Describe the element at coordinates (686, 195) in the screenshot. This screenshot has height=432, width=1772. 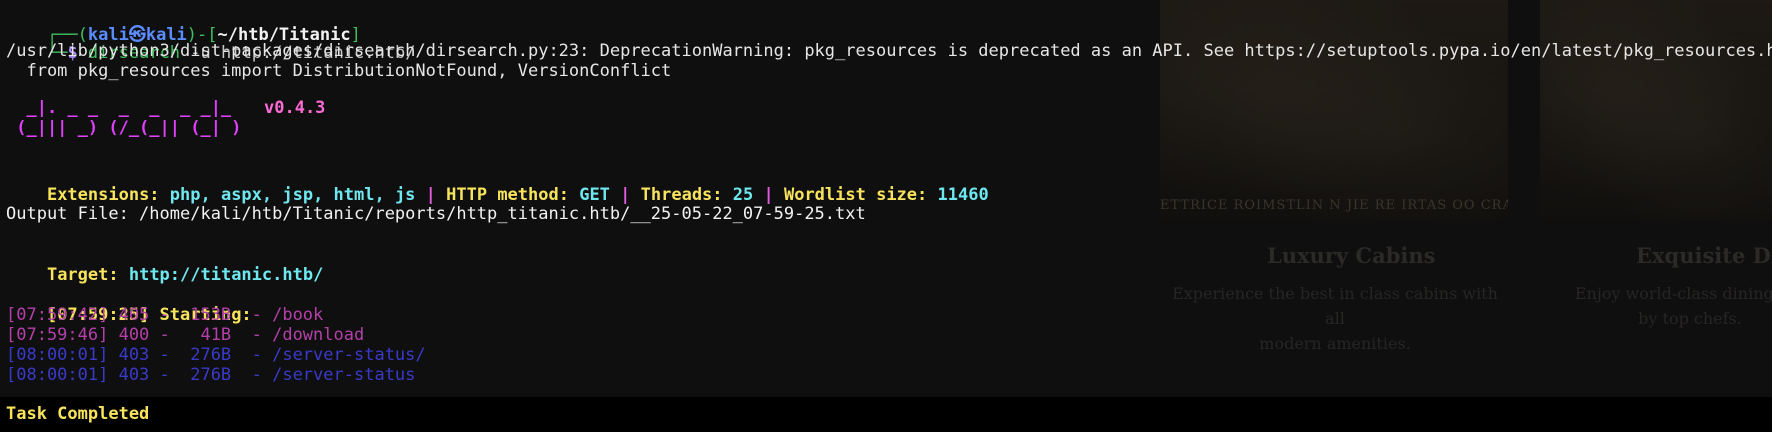
I see `threads-label: Threads:` at that location.